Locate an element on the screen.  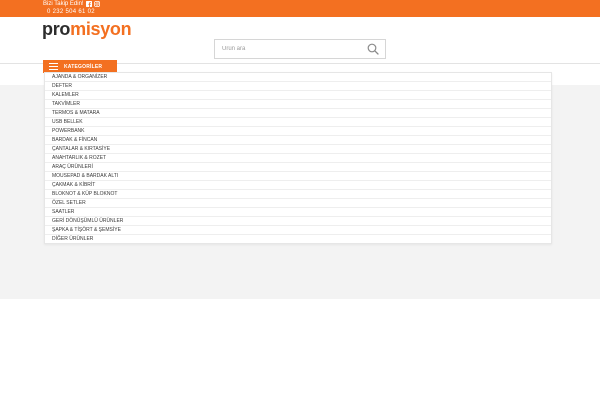
category-item: MOUSEPAD & BARDAK ALTI is located at coordinates (298, 176).